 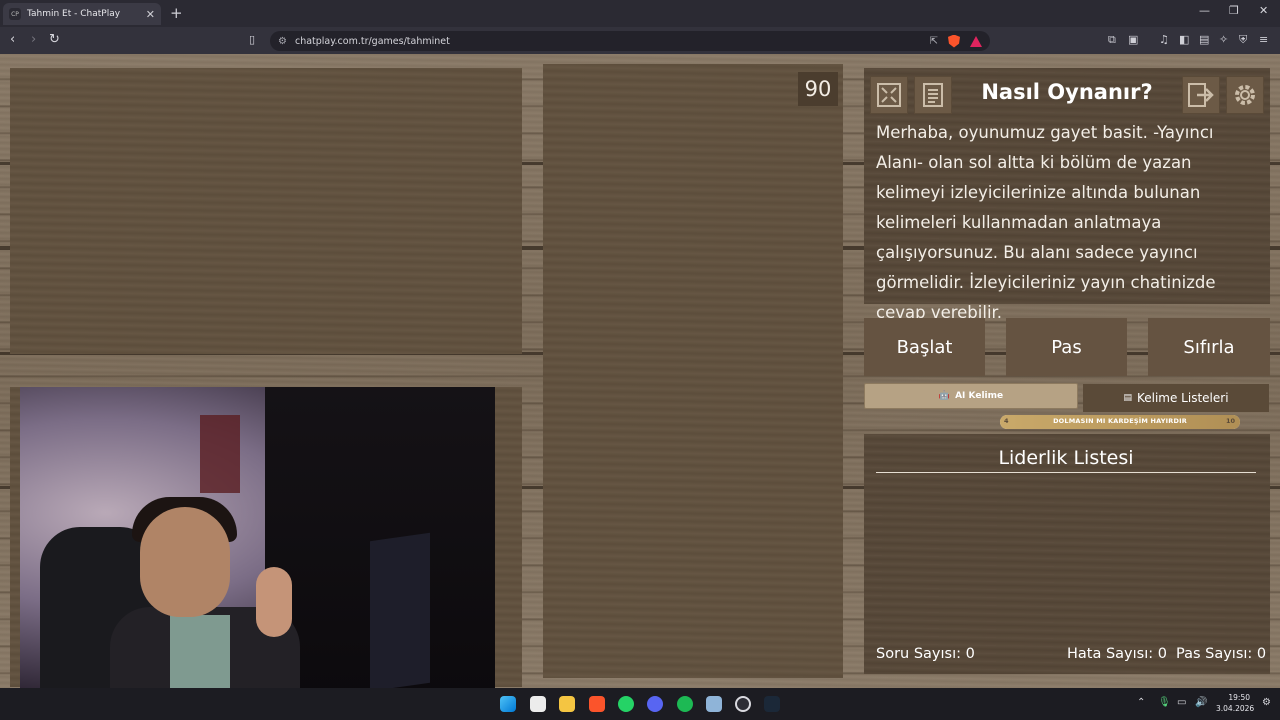 What do you see at coordinates (1204, 10) in the screenshot?
I see `minimize-icon: —` at bounding box center [1204, 10].